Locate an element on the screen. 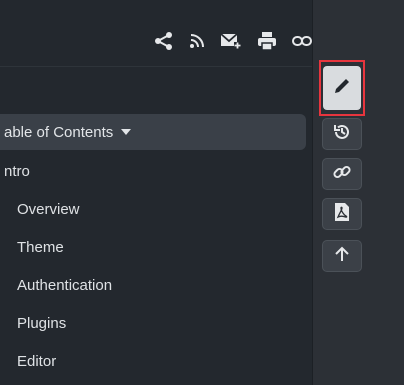 The width and height of the screenshot is (404, 385). toc-item-editor: Editor is located at coordinates (36, 361).